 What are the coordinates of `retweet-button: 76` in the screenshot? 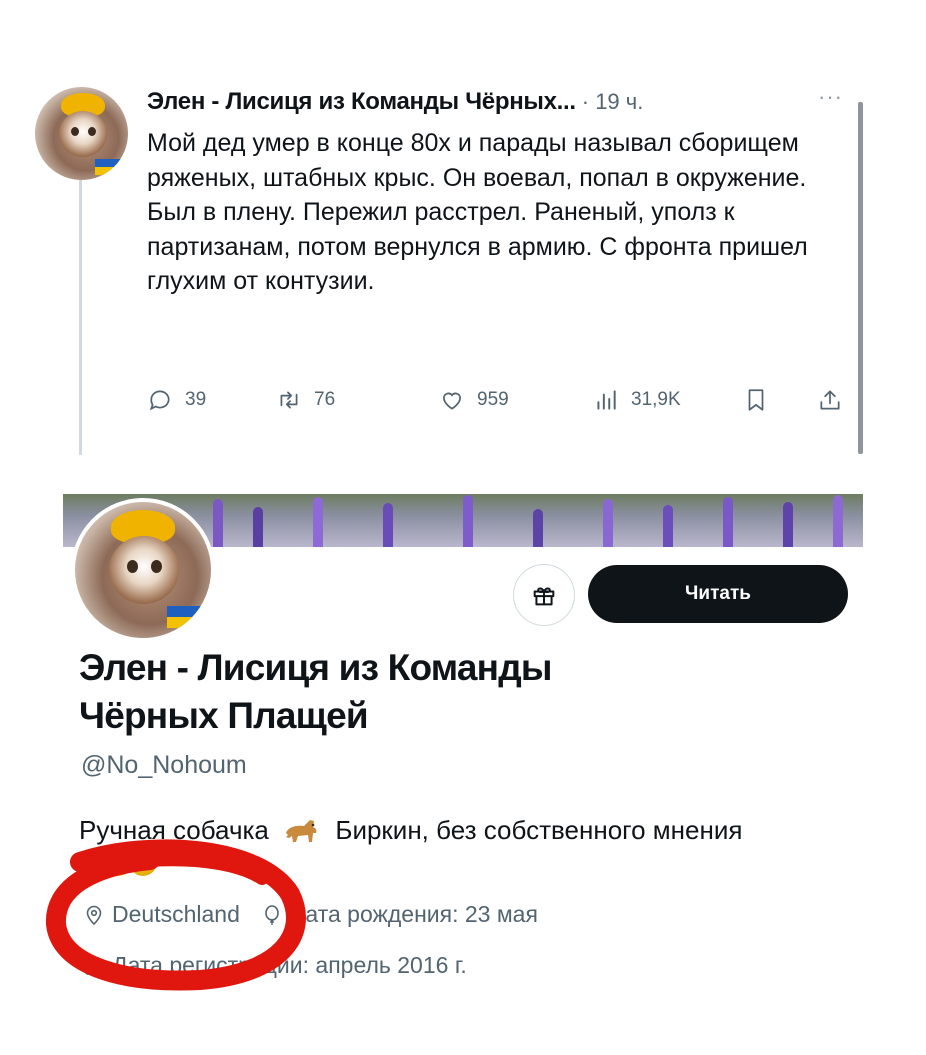 It's located at (305, 400).